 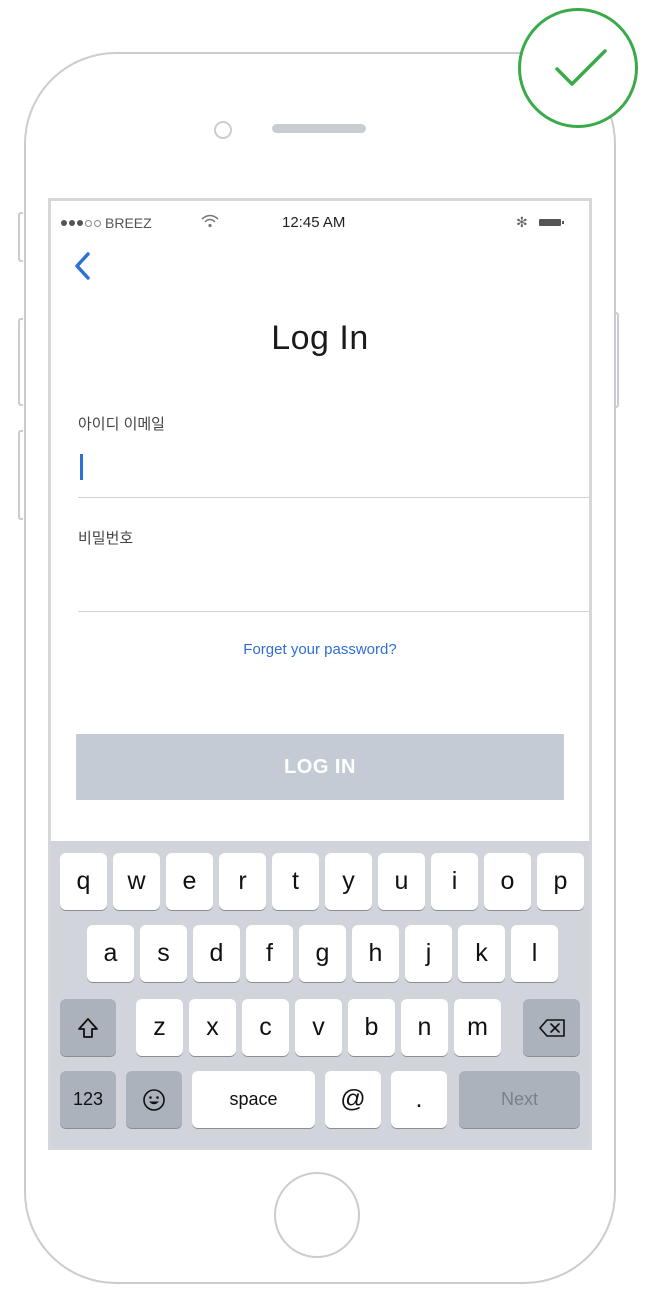 What do you see at coordinates (353, 1099) in the screenshot?
I see `at-key: @` at bounding box center [353, 1099].